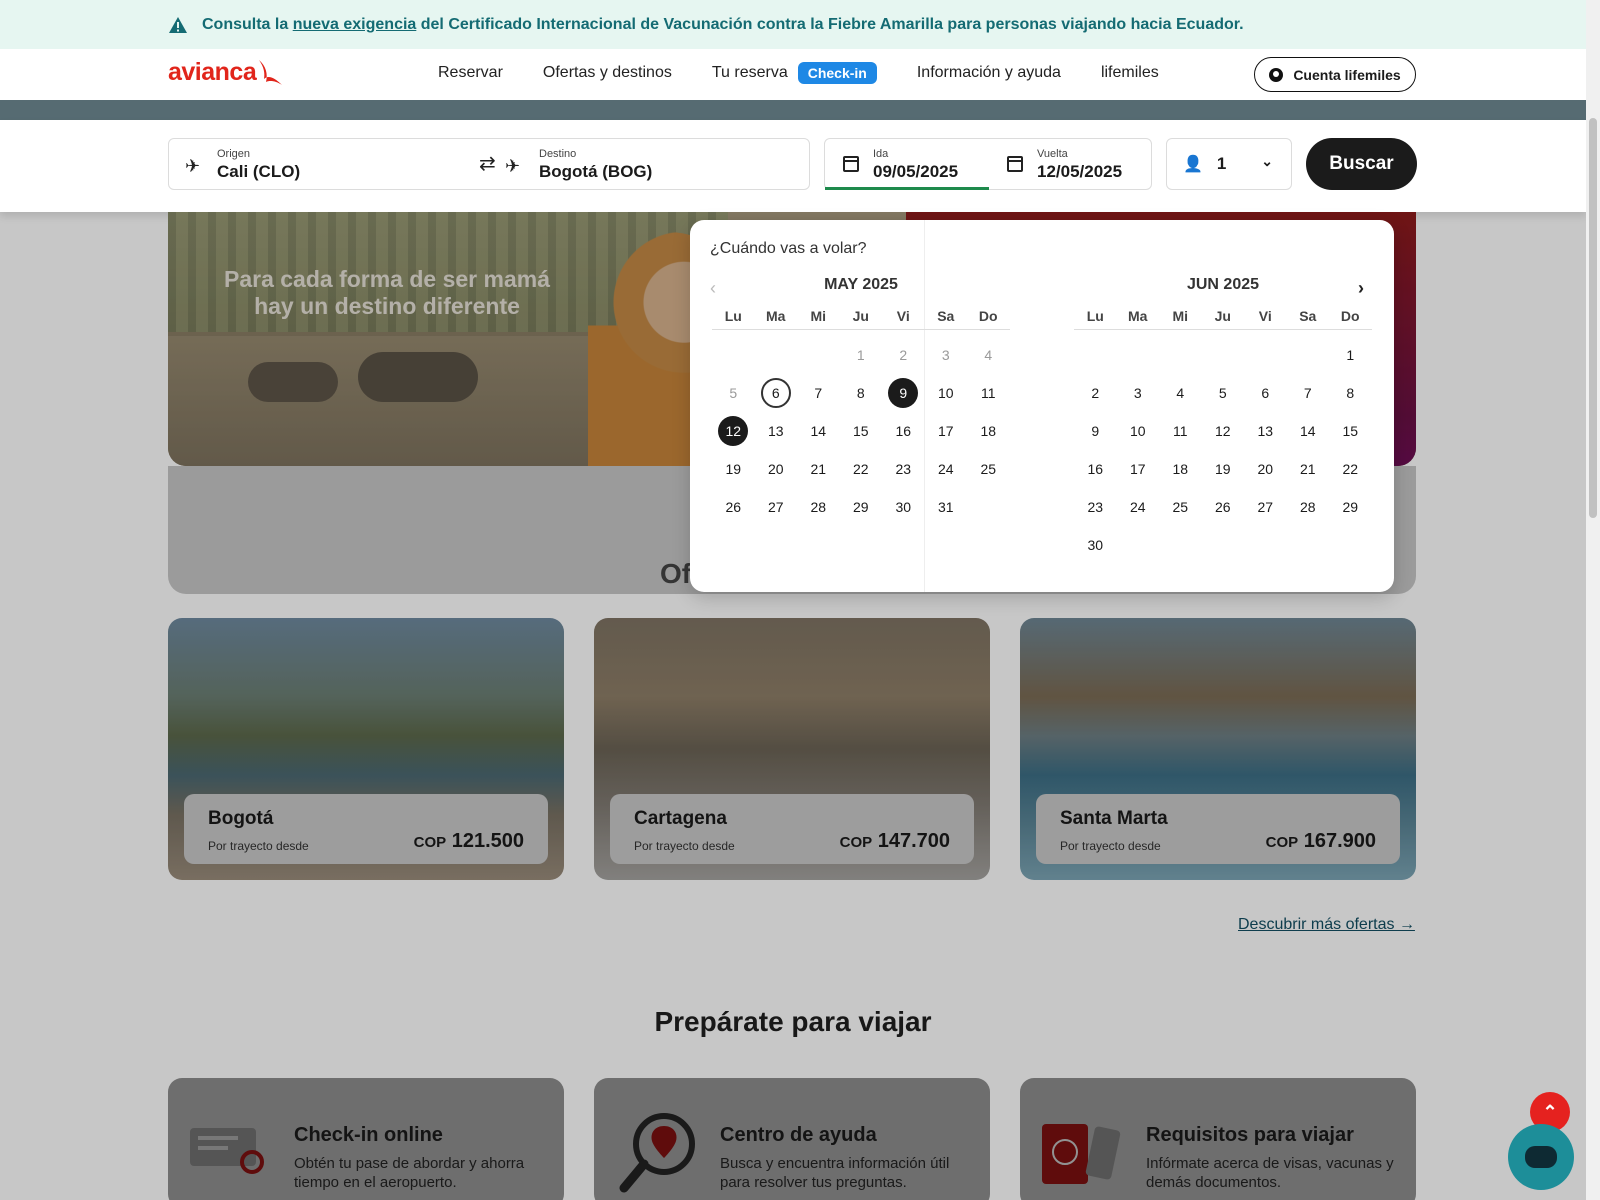  What do you see at coordinates (851, 164) in the screenshot?
I see `calendar-icon` at bounding box center [851, 164].